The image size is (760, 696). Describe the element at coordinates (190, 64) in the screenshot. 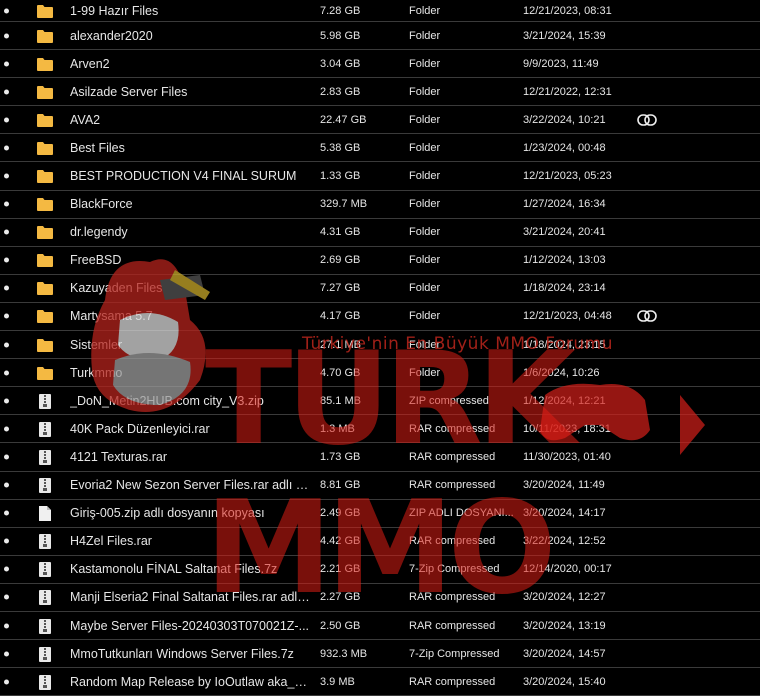

I see `file-name: Arven2` at that location.